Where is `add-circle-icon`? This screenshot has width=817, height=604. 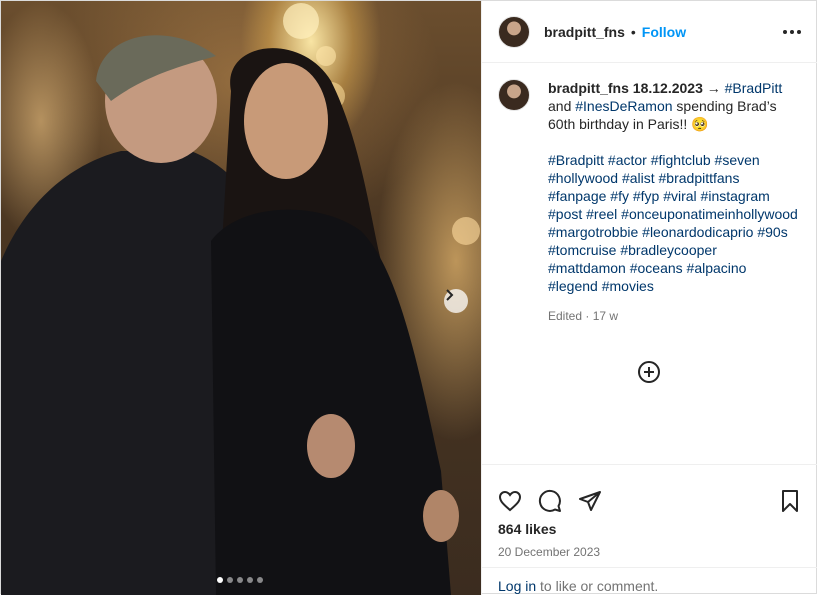
add-circle-icon is located at coordinates (649, 372).